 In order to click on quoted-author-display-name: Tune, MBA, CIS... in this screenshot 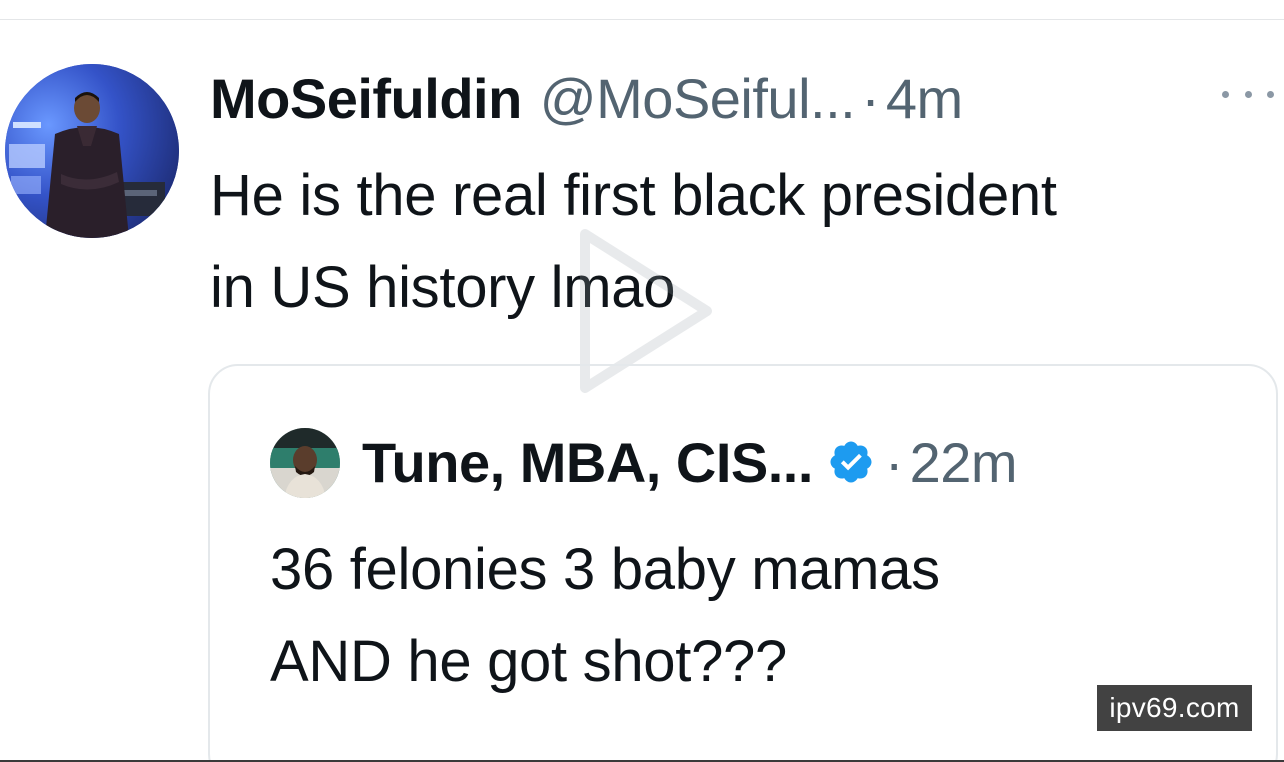, I will do `click(587, 462)`.